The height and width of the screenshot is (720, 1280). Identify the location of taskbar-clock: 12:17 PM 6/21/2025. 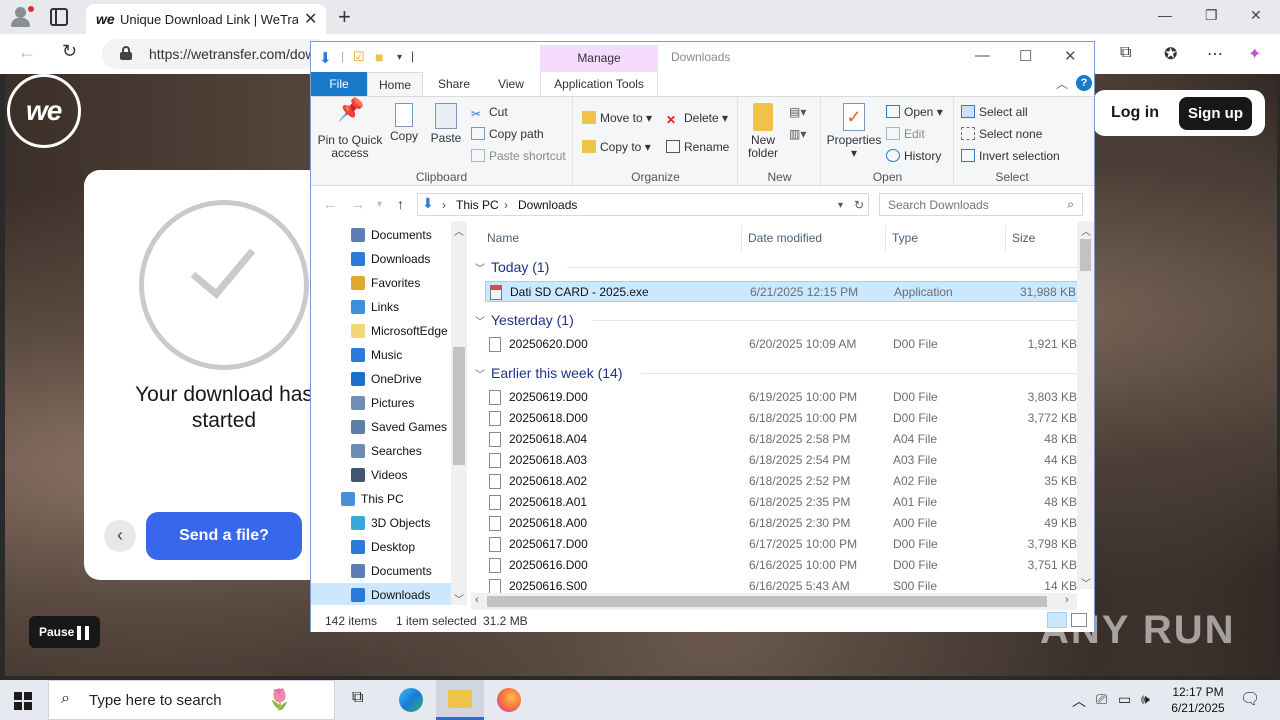
(1198, 700).